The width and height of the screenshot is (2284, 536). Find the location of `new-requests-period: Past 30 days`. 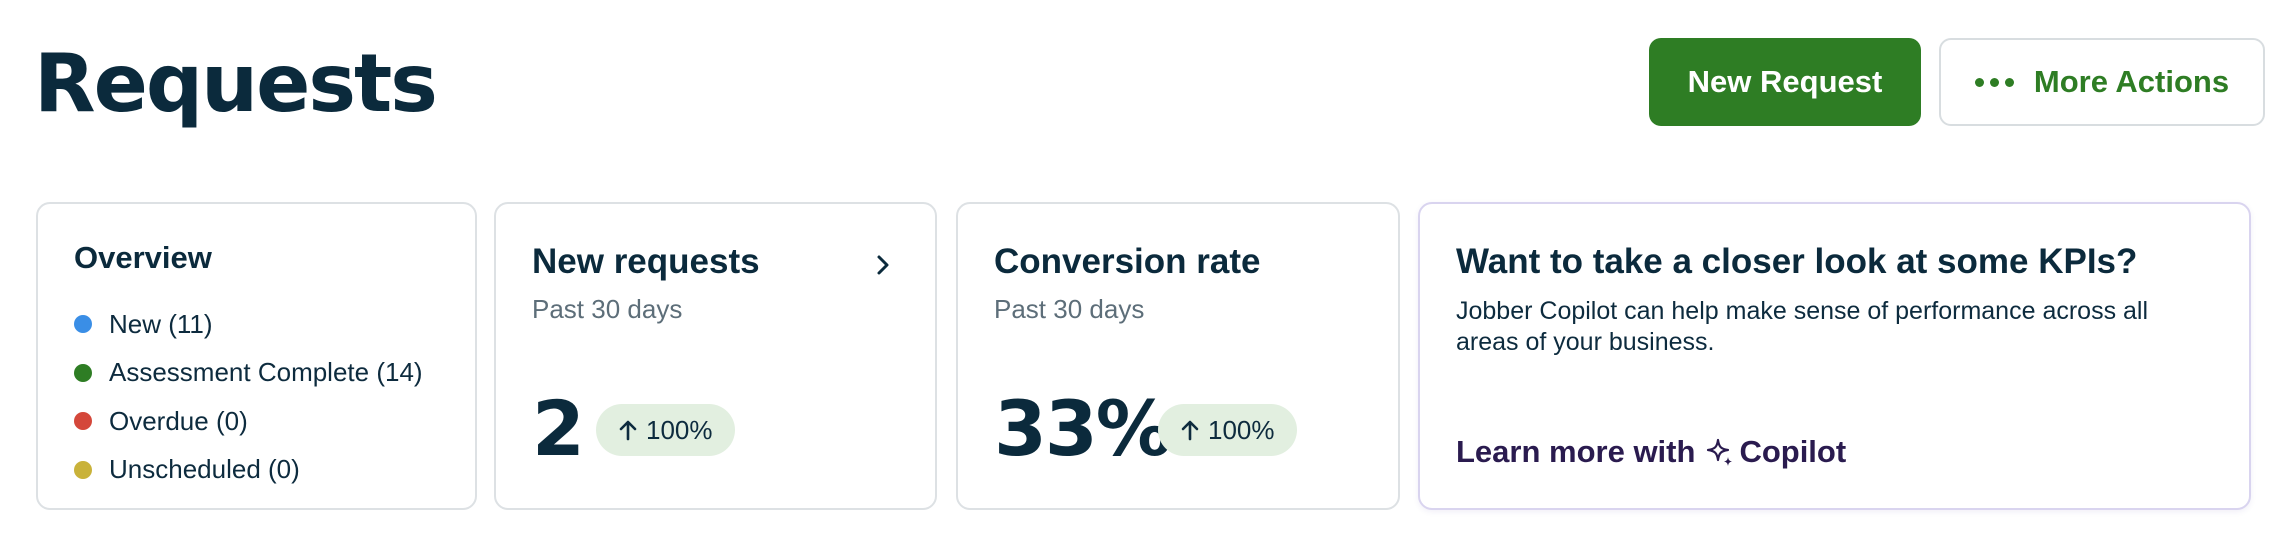

new-requests-period: Past 30 days is located at coordinates (607, 309).